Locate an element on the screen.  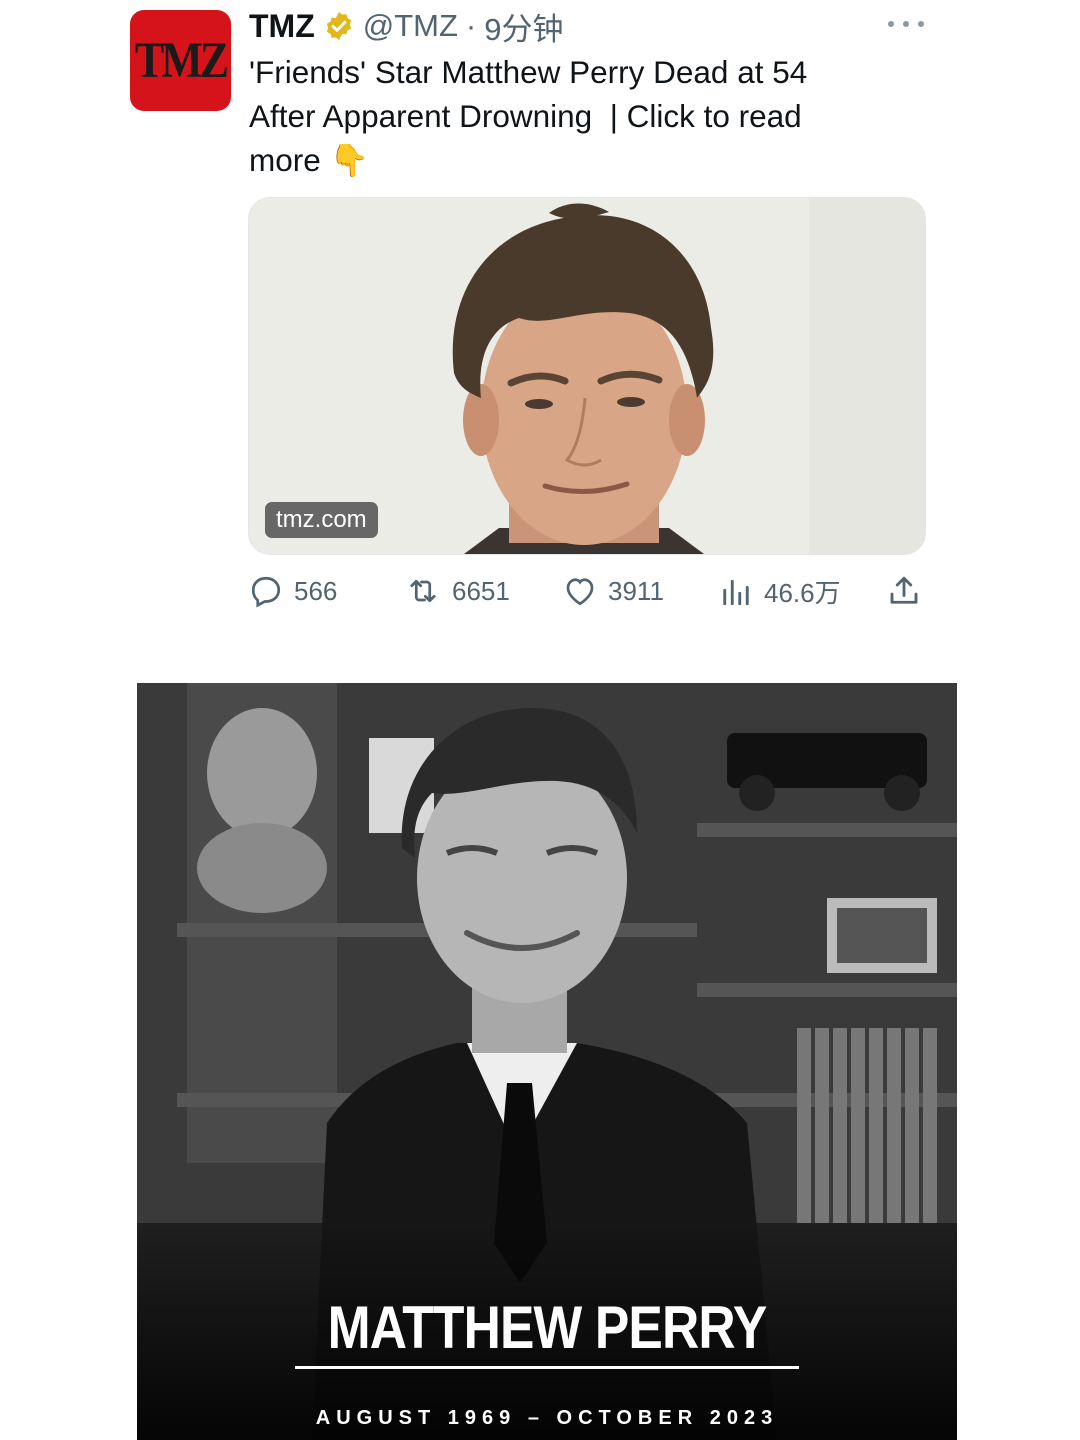
tweet-header: TMZ @TMZ · 9分钟 is located at coordinates (406, 26).